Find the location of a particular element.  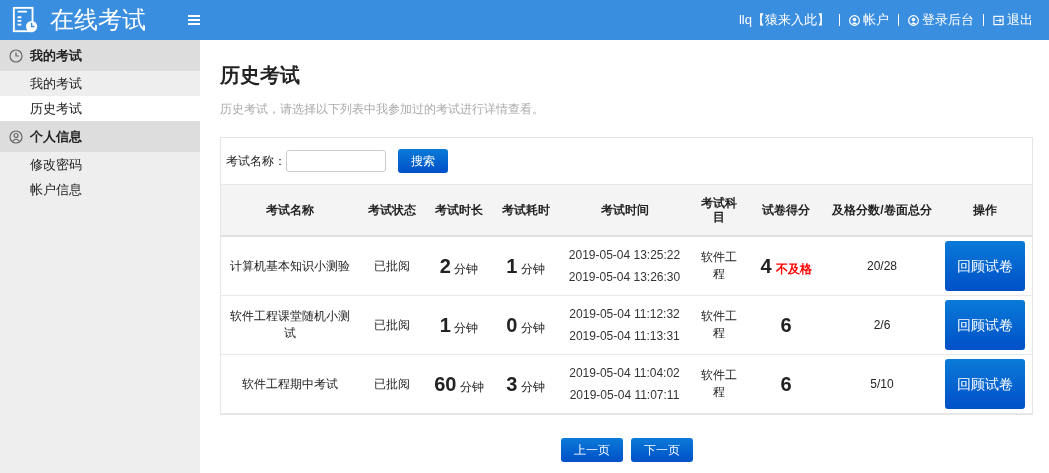

time-used-value: 1 is located at coordinates (512, 265).